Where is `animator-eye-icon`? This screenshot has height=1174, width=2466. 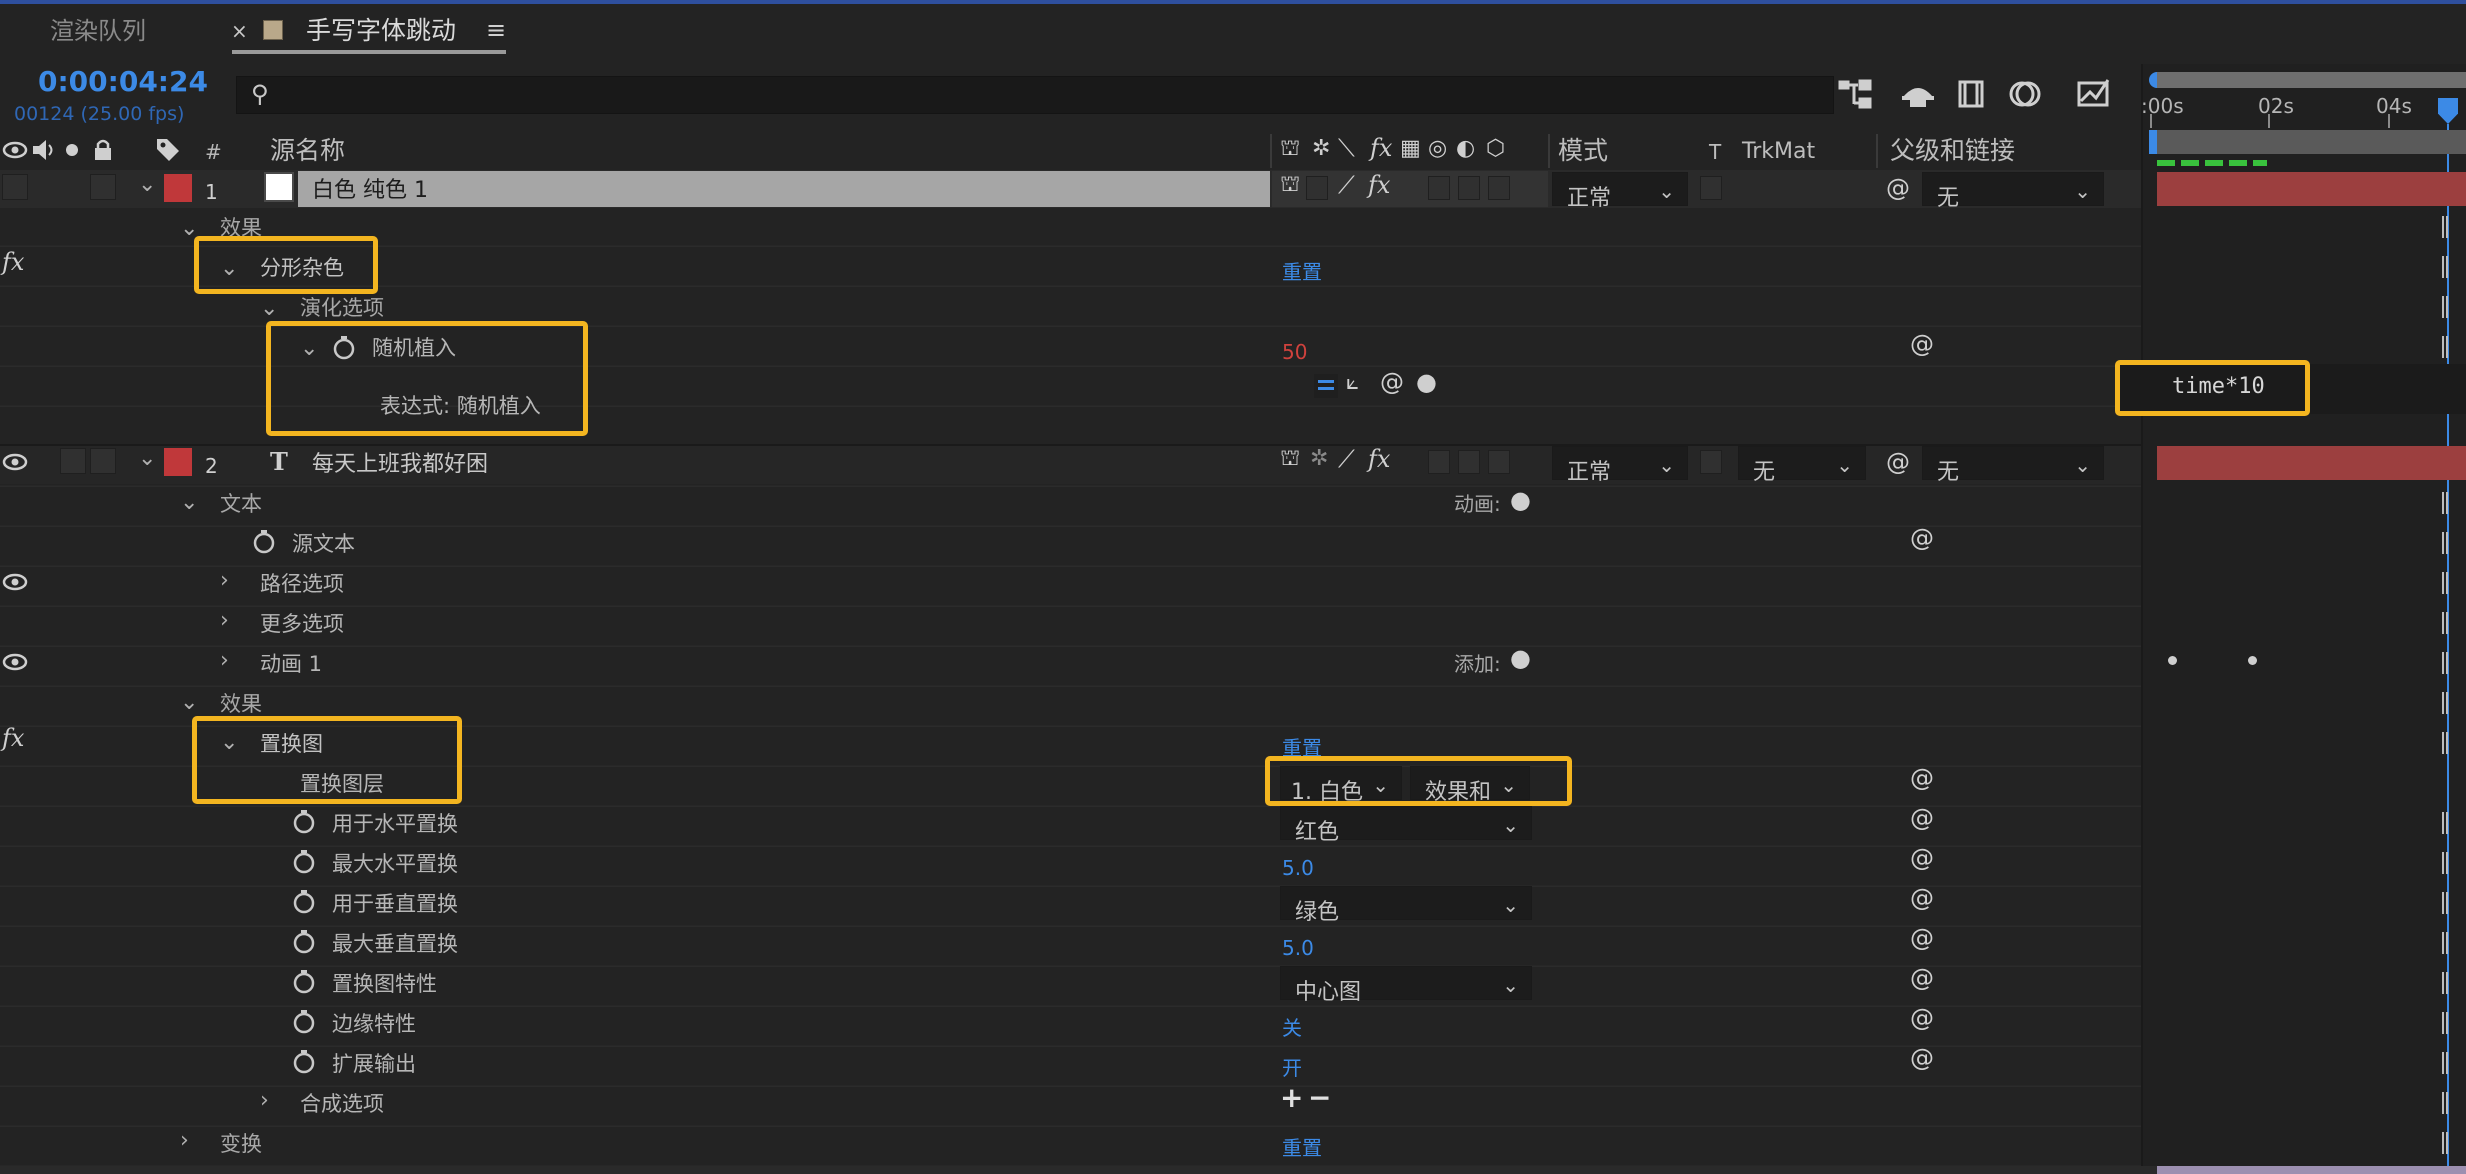
animator-eye-icon is located at coordinates (15, 662).